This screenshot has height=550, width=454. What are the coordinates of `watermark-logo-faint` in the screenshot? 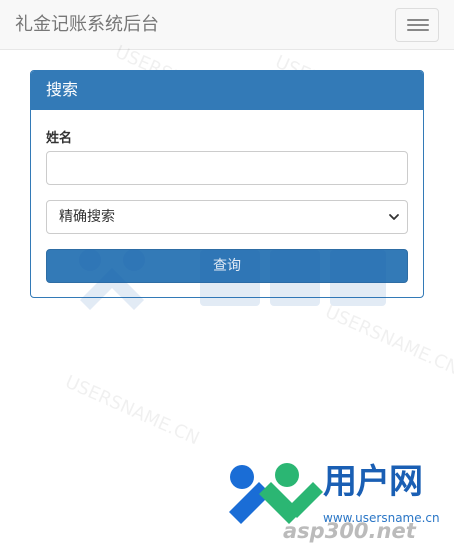 It's located at (232, 279).